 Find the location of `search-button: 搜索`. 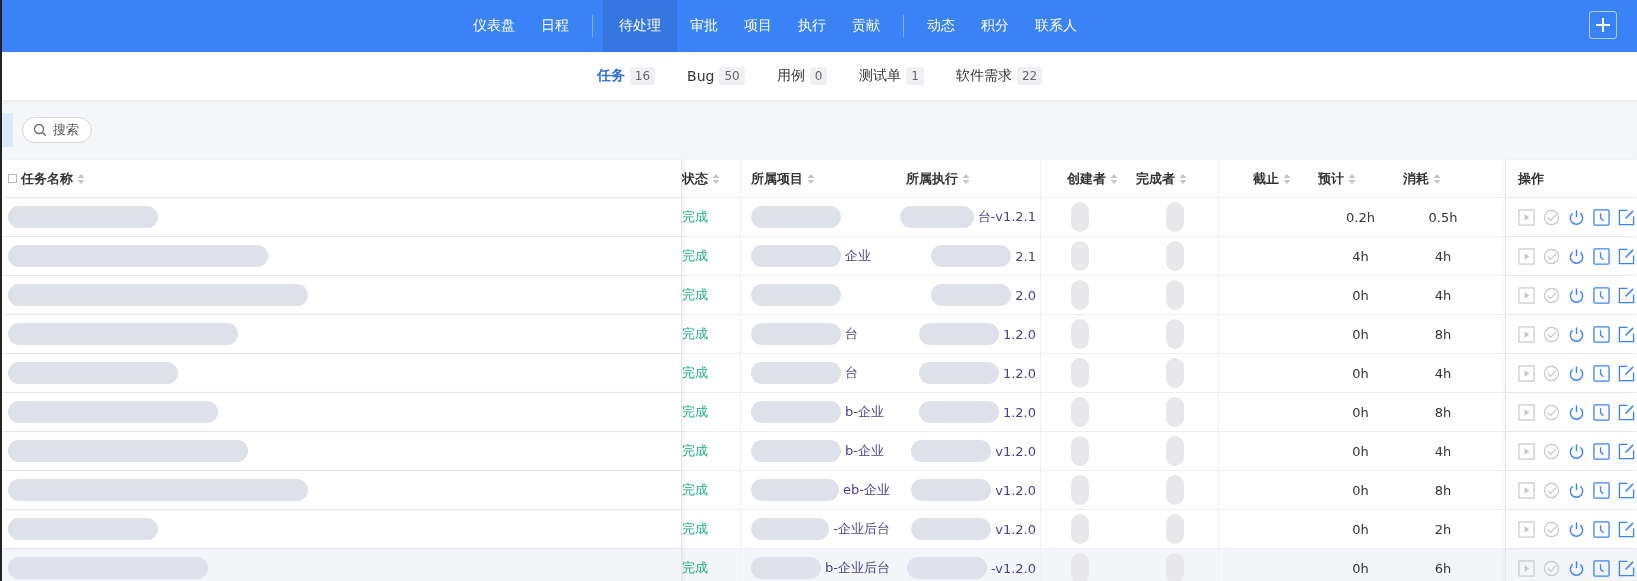

search-button: 搜索 is located at coordinates (57, 130).